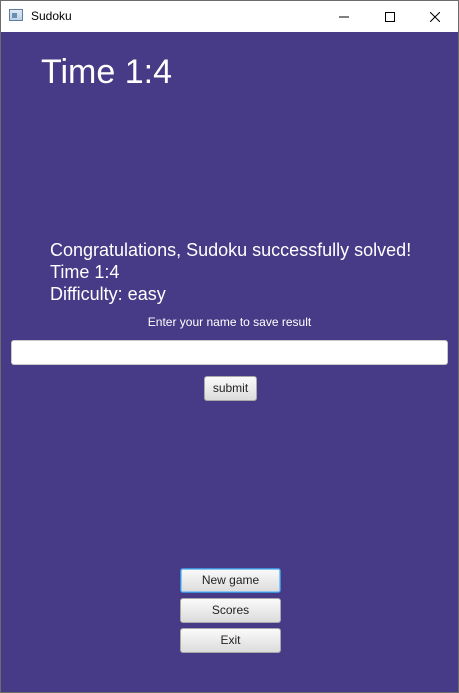  Describe the element at coordinates (230, 580) in the screenshot. I see `new-game-button: New game` at that location.